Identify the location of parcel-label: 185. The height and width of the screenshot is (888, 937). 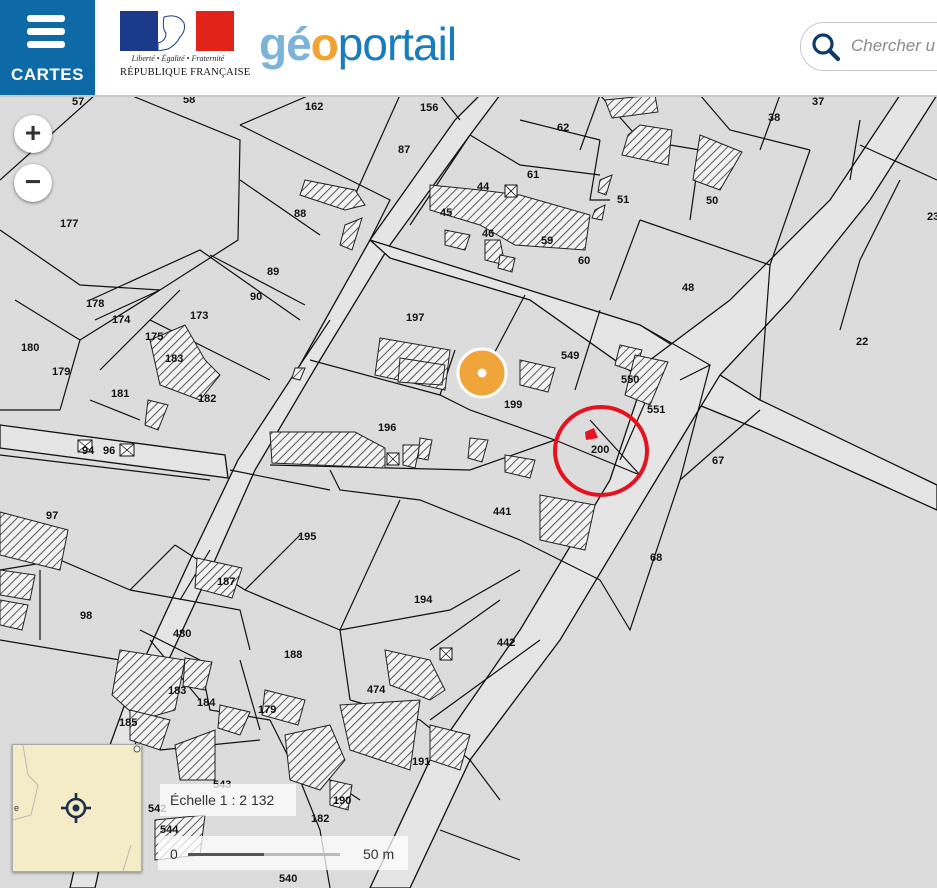
(128, 723).